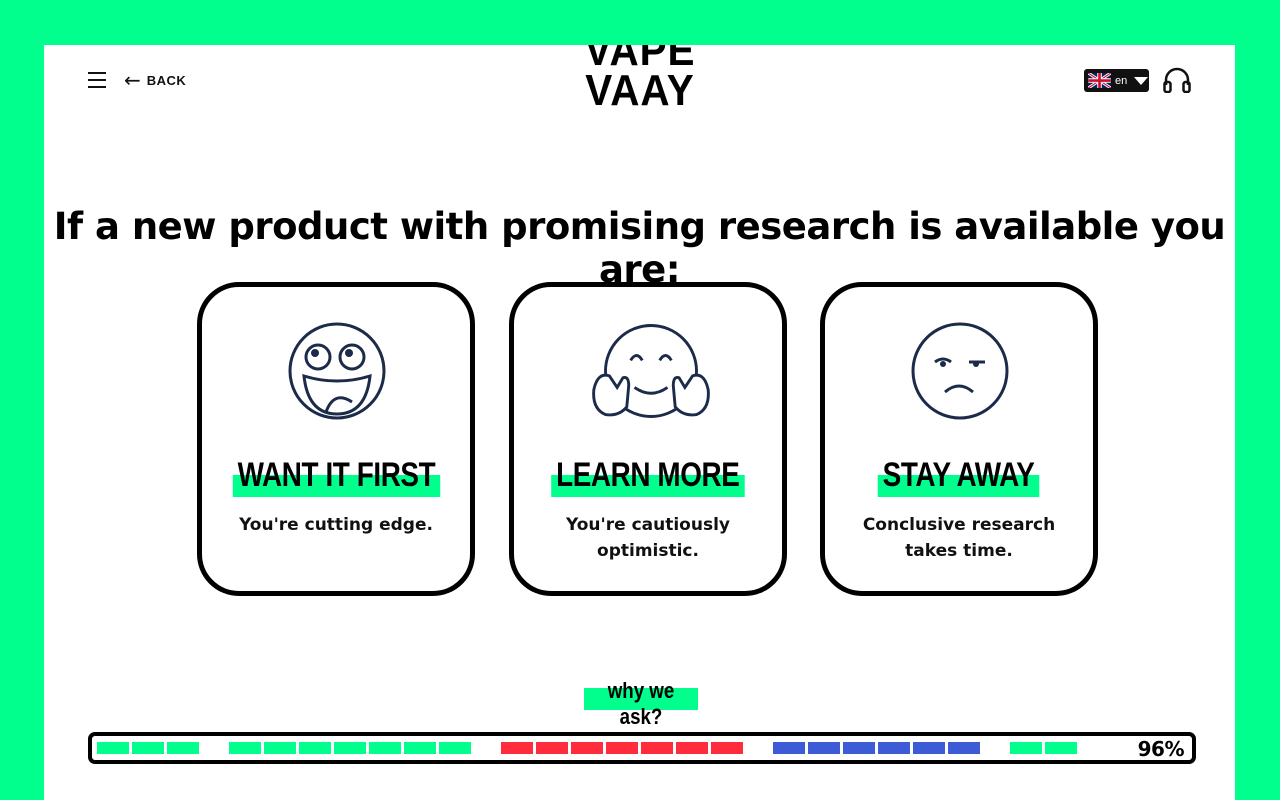 The height and width of the screenshot is (800, 1280). What do you see at coordinates (336, 525) in the screenshot?
I see `option-description: You're cutting edge.` at bounding box center [336, 525].